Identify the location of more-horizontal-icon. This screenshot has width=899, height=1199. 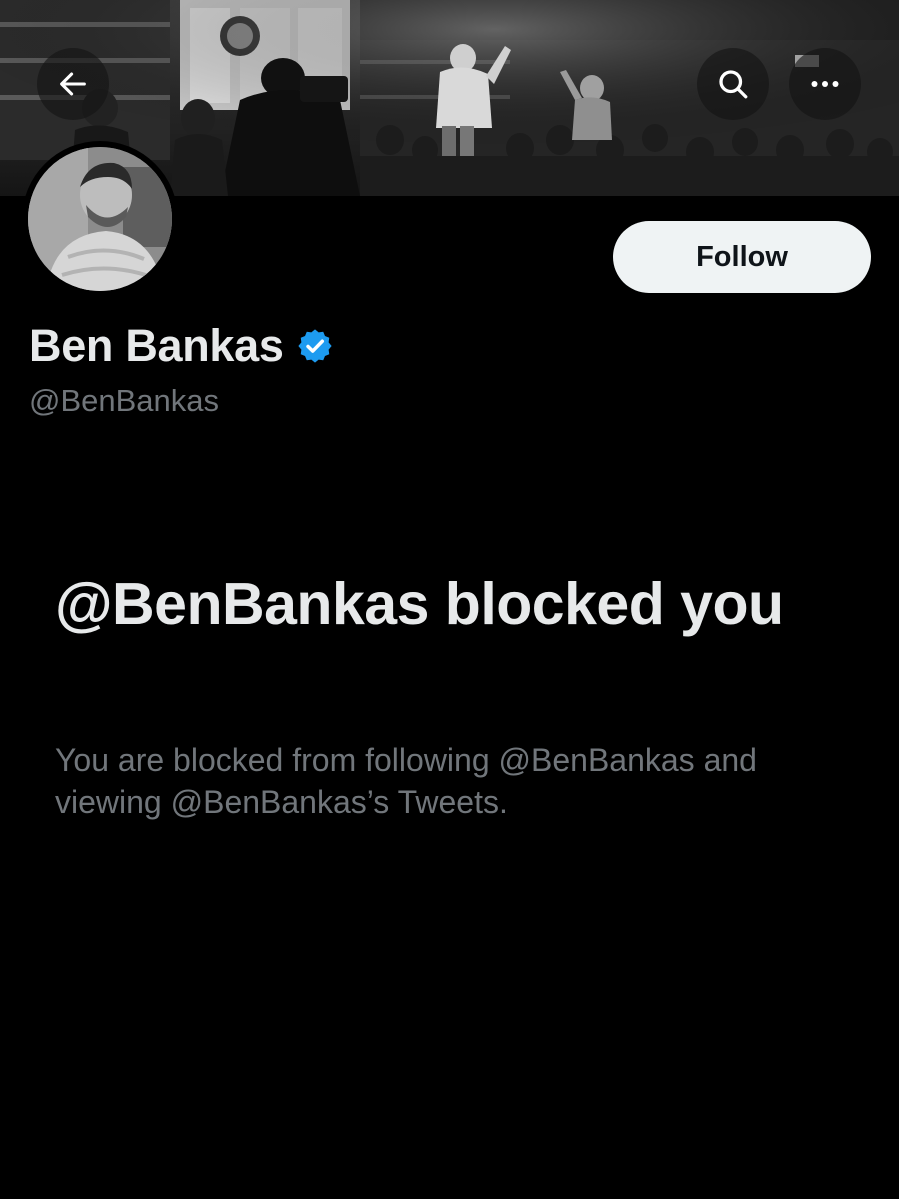
(825, 84).